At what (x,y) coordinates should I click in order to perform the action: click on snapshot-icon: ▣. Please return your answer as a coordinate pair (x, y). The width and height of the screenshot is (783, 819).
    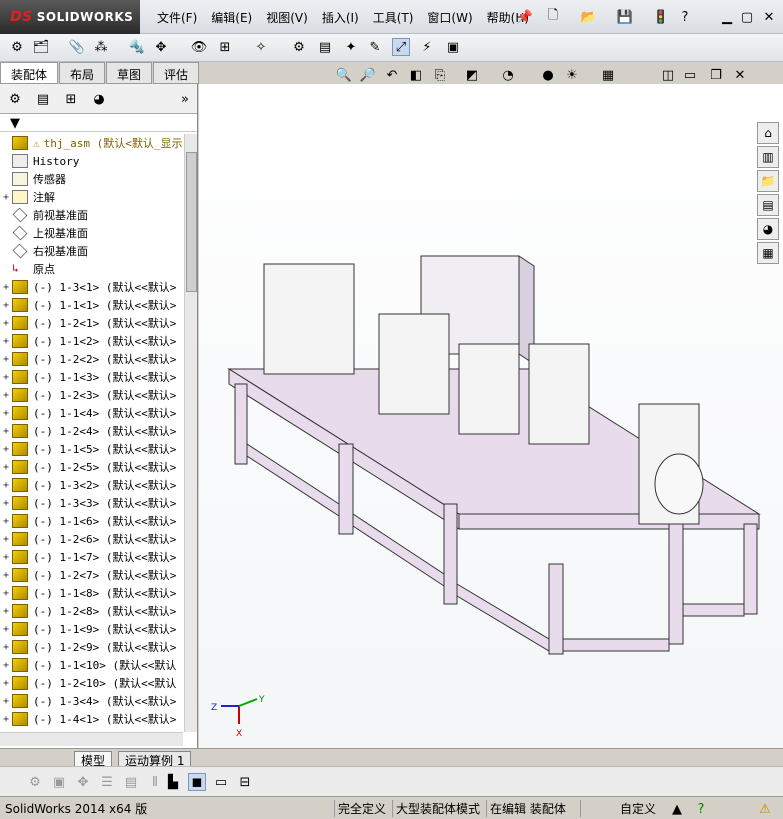
    Looking at the image, I should click on (453, 47).